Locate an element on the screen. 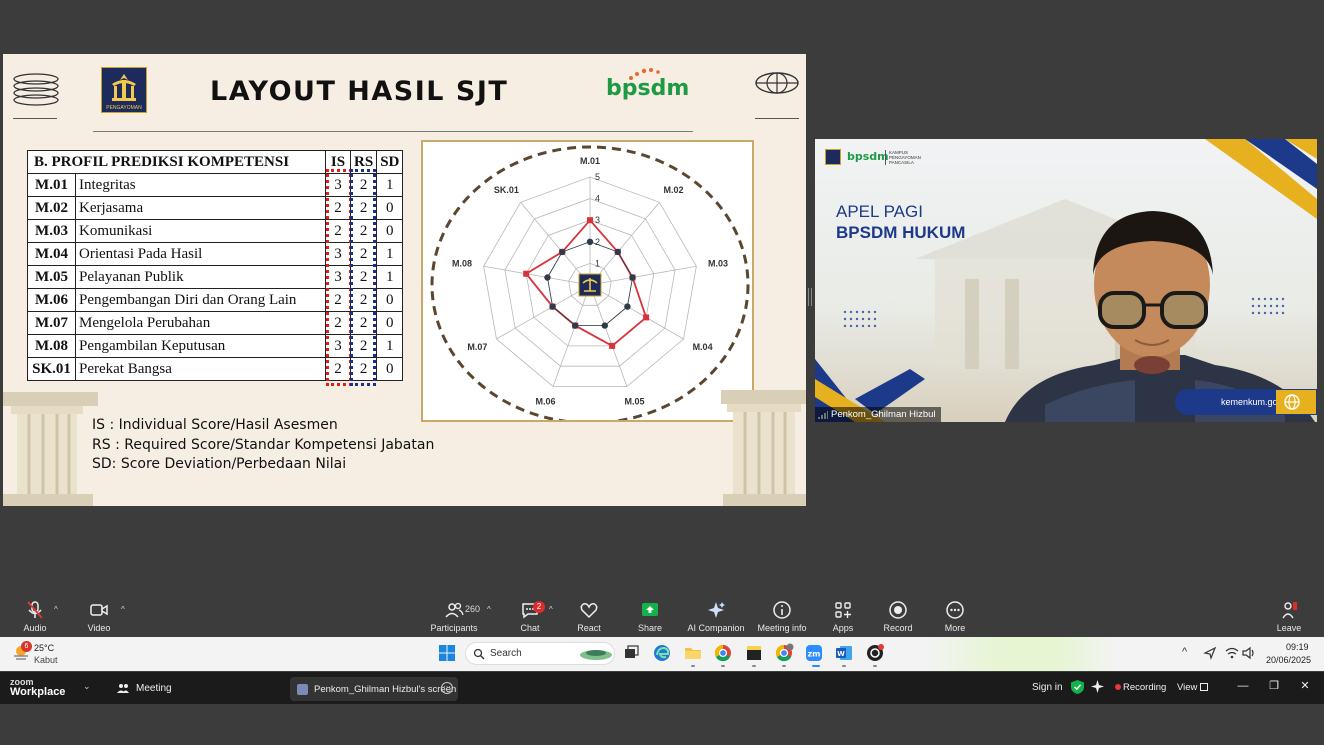 The image size is (1324, 745). restore-icon: ❐ is located at coordinates (1274, 686).